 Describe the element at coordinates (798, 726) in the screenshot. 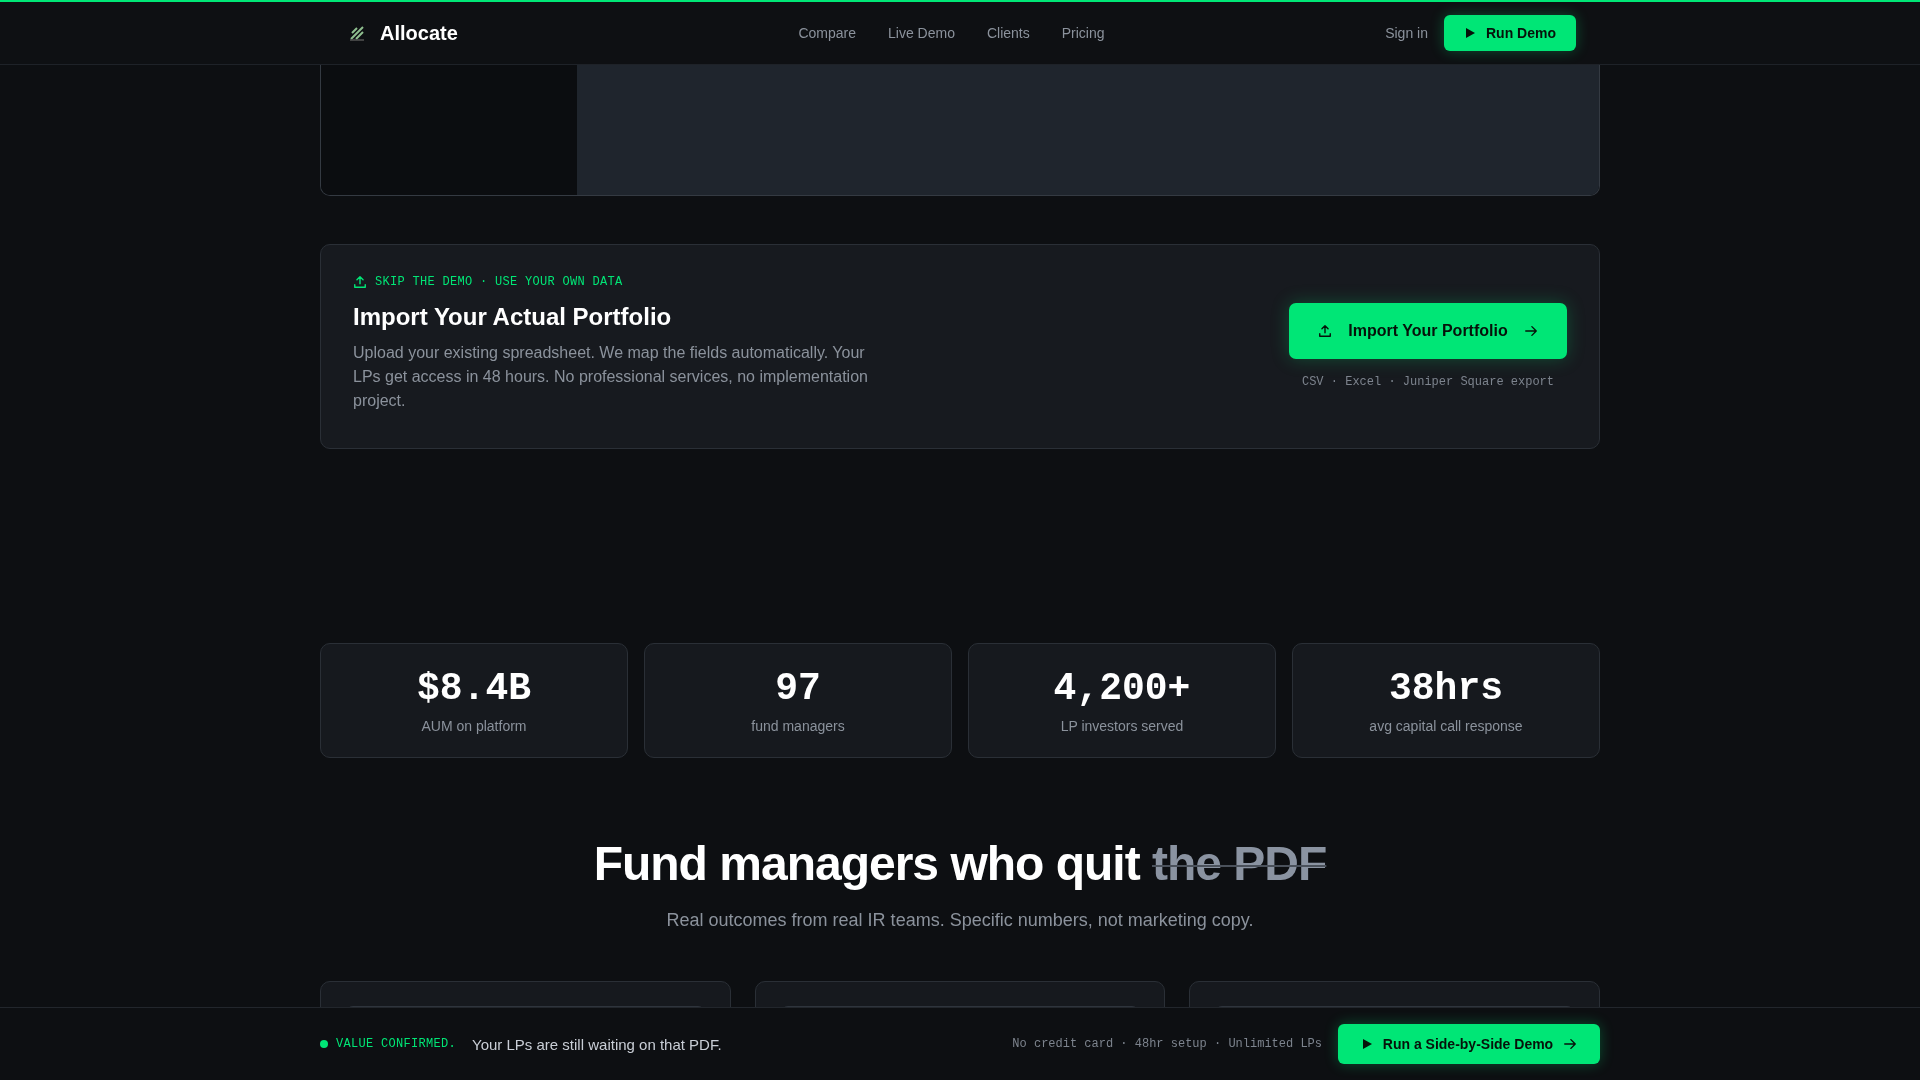

I see `stat-label: fund managers` at that location.